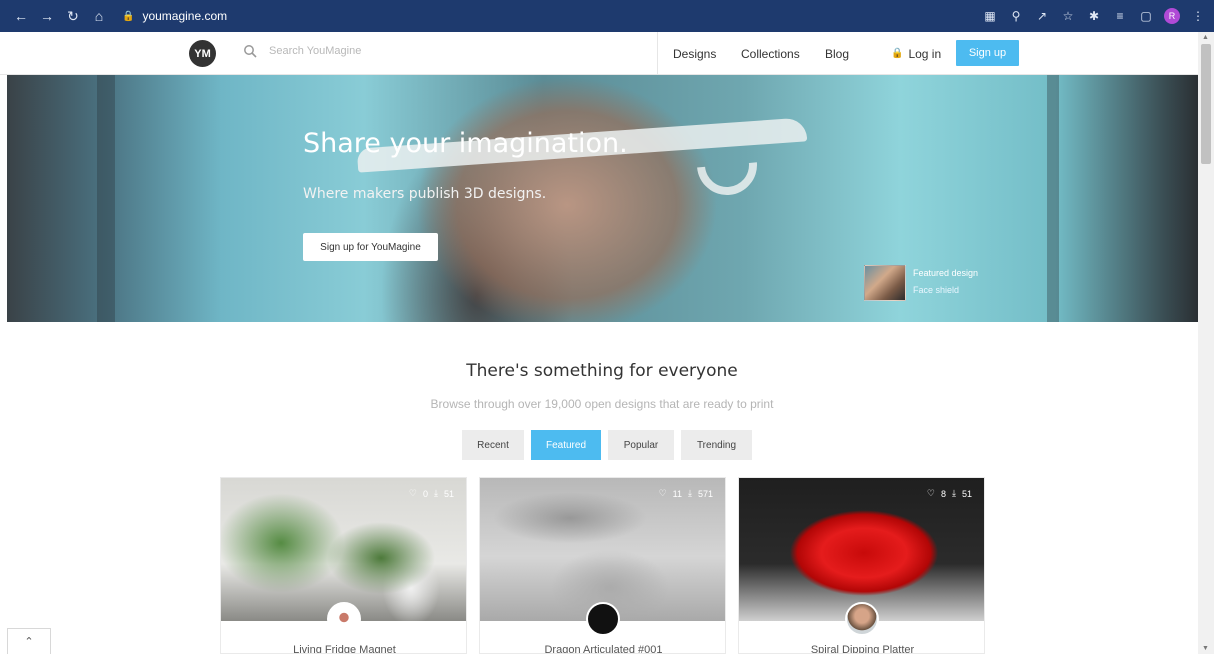 This screenshot has height=654, width=1214. What do you see at coordinates (861, 648) in the screenshot?
I see `design-card-title: Spiral Dipping Platter` at bounding box center [861, 648].